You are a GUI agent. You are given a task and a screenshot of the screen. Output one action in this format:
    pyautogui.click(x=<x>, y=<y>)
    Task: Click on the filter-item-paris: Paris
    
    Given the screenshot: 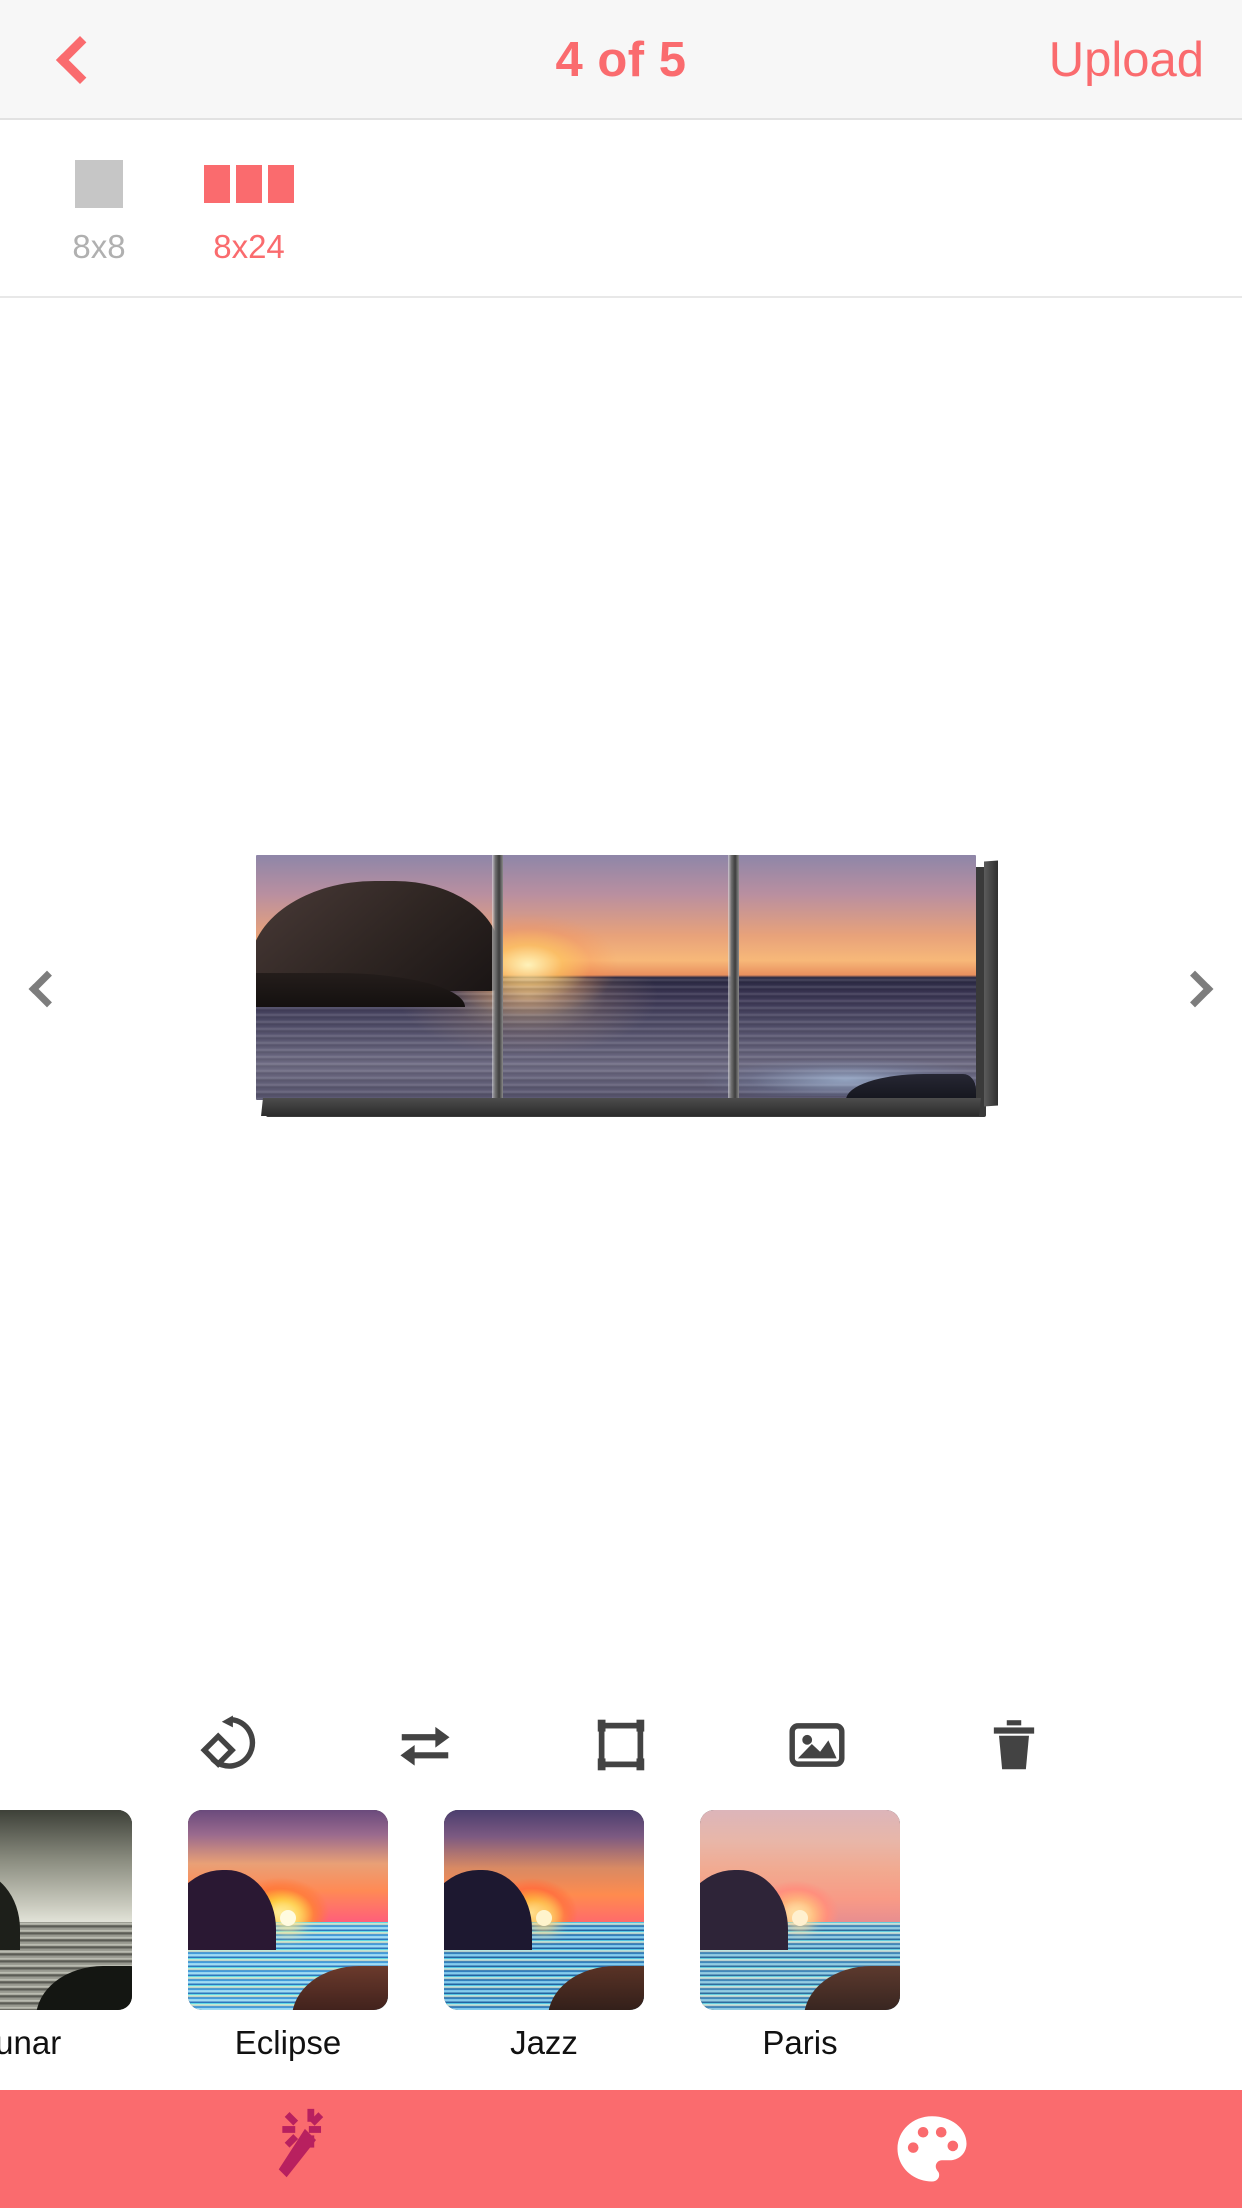 What is the action you would take?
    pyautogui.click(x=800, y=1936)
    